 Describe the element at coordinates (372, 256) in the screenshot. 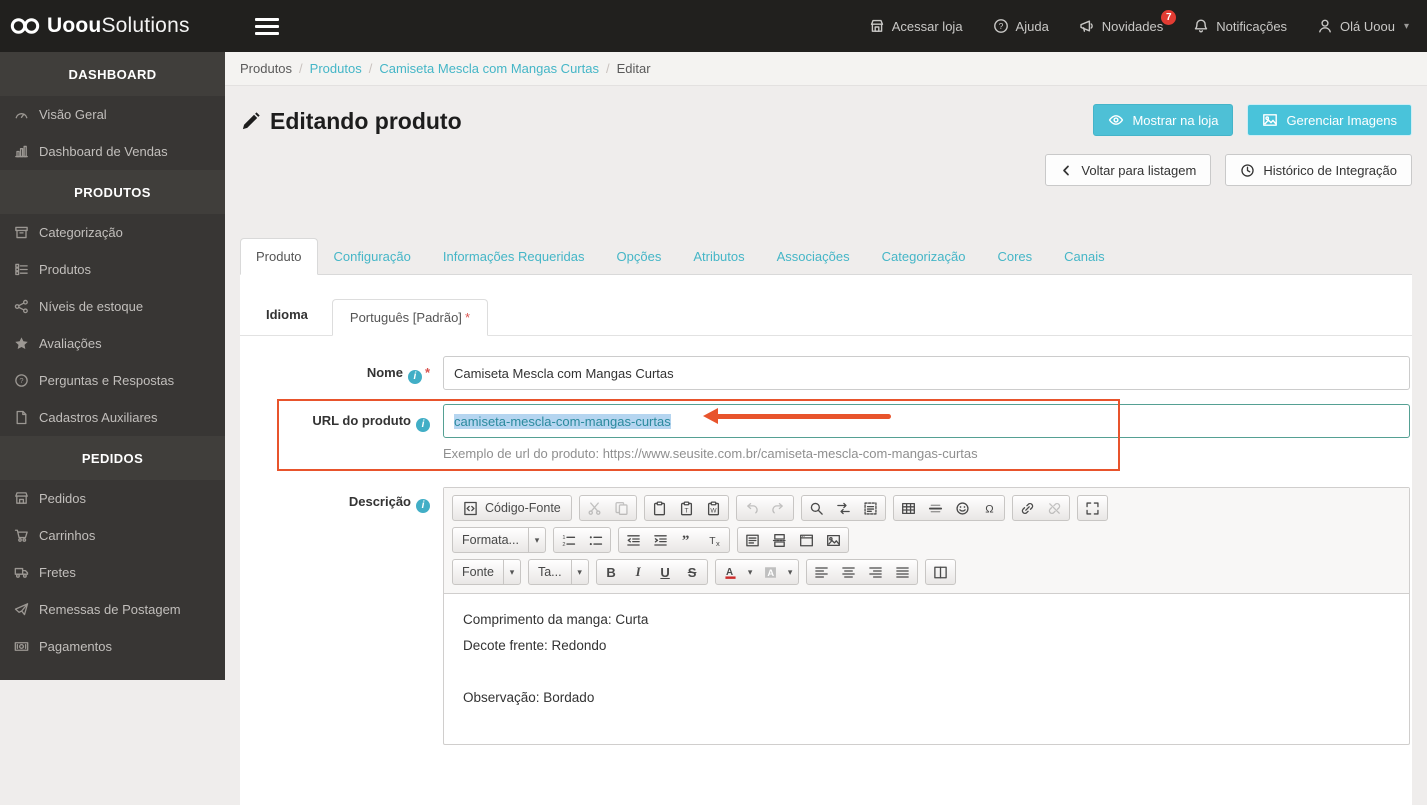

I see `tab-configuracao: Configuração` at that location.